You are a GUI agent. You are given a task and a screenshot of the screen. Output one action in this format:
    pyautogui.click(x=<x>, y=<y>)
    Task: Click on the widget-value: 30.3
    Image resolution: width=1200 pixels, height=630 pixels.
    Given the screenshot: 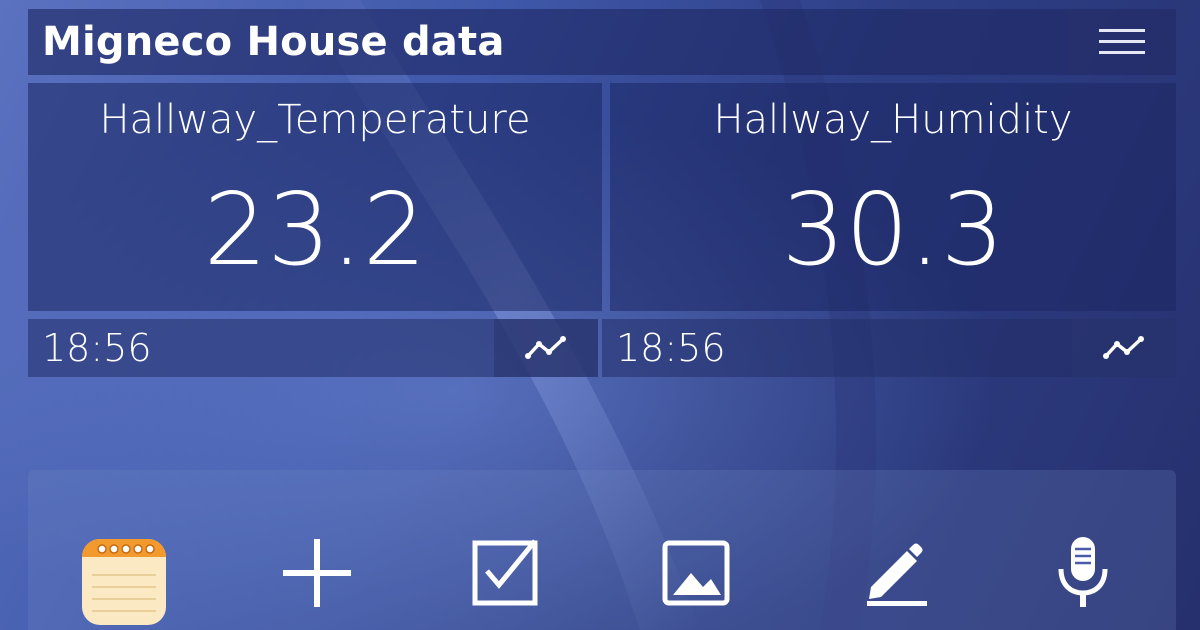 What is the action you would take?
    pyautogui.click(x=893, y=229)
    